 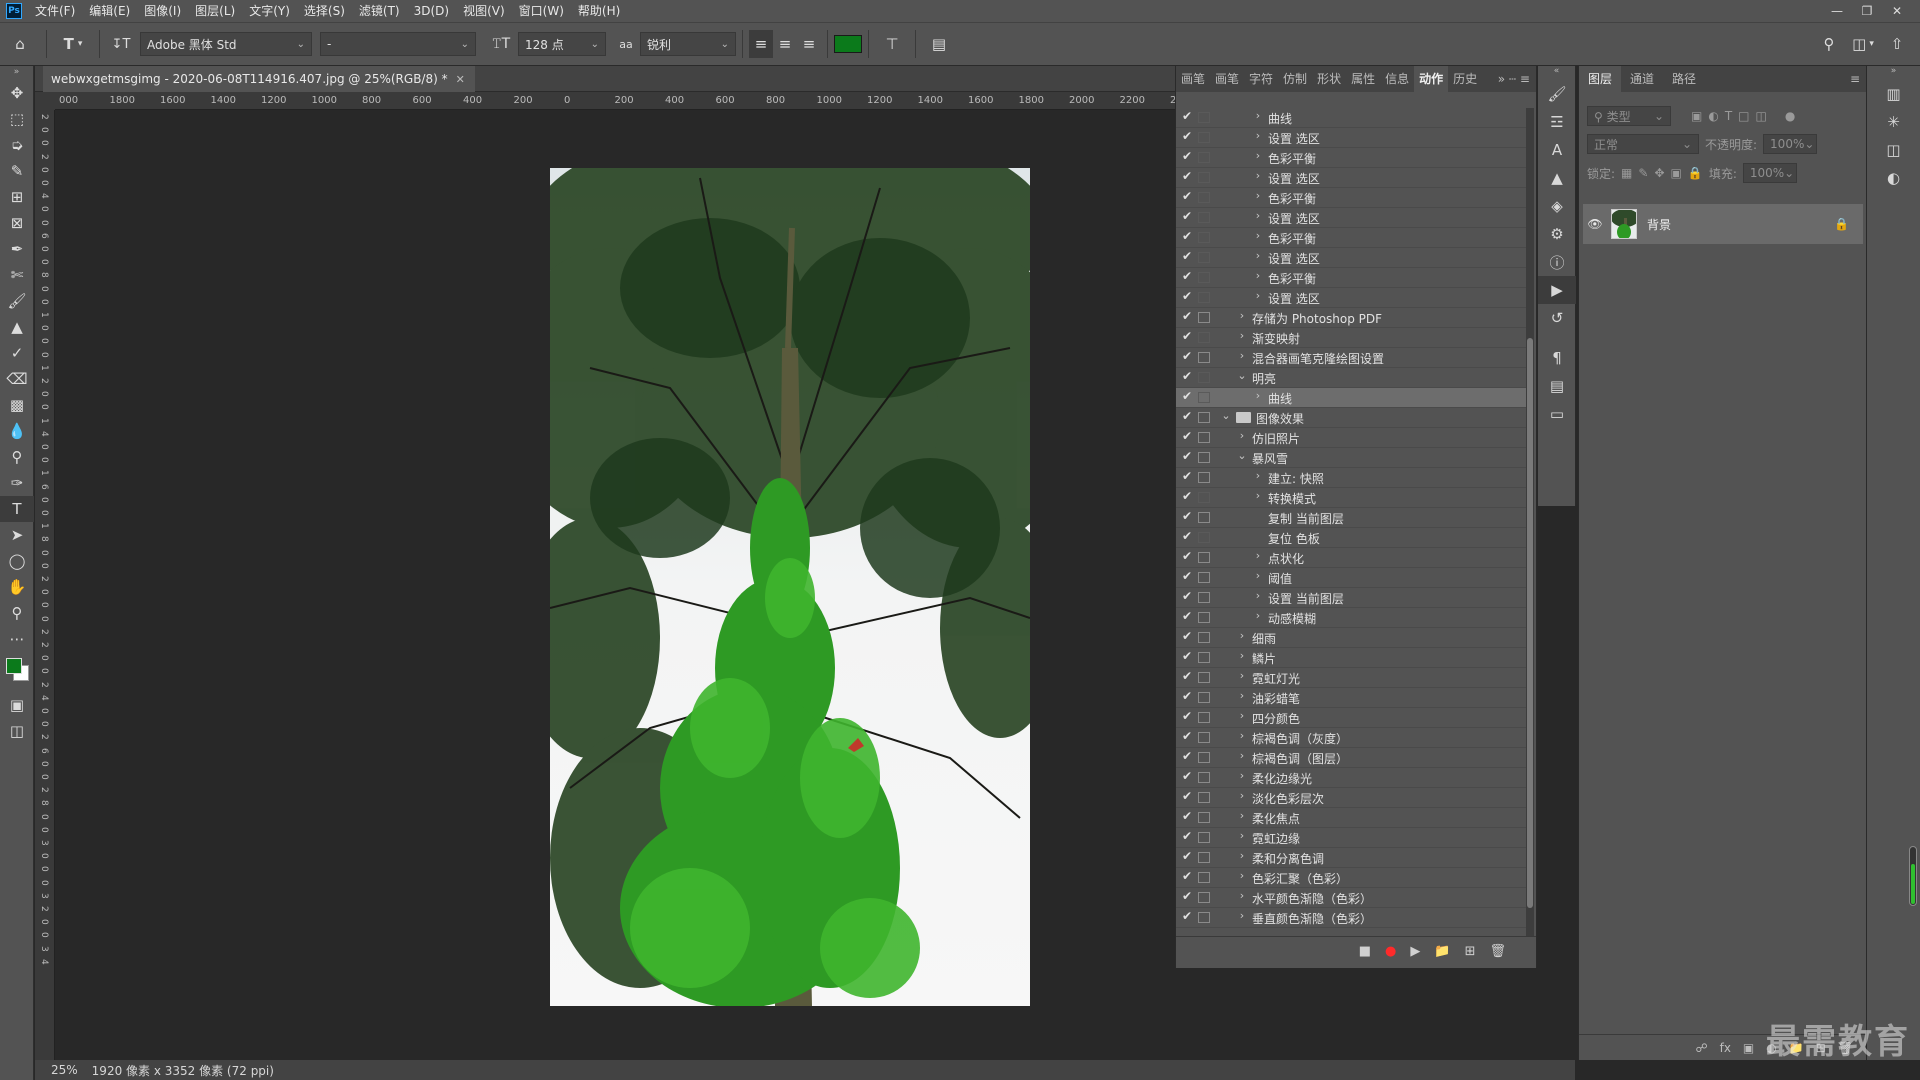 What do you see at coordinates (1530, 623) in the screenshot?
I see `scrollbar-thumb` at bounding box center [1530, 623].